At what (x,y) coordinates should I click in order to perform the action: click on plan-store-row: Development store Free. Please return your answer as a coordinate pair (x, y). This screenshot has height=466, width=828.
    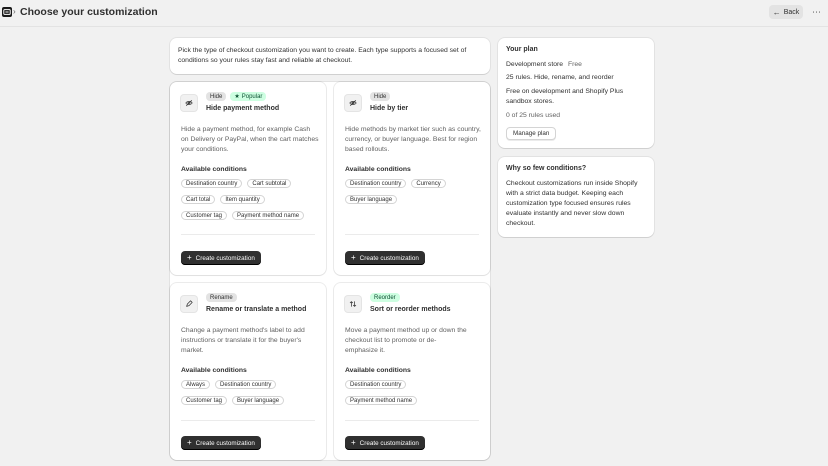
    Looking at the image, I should click on (576, 64).